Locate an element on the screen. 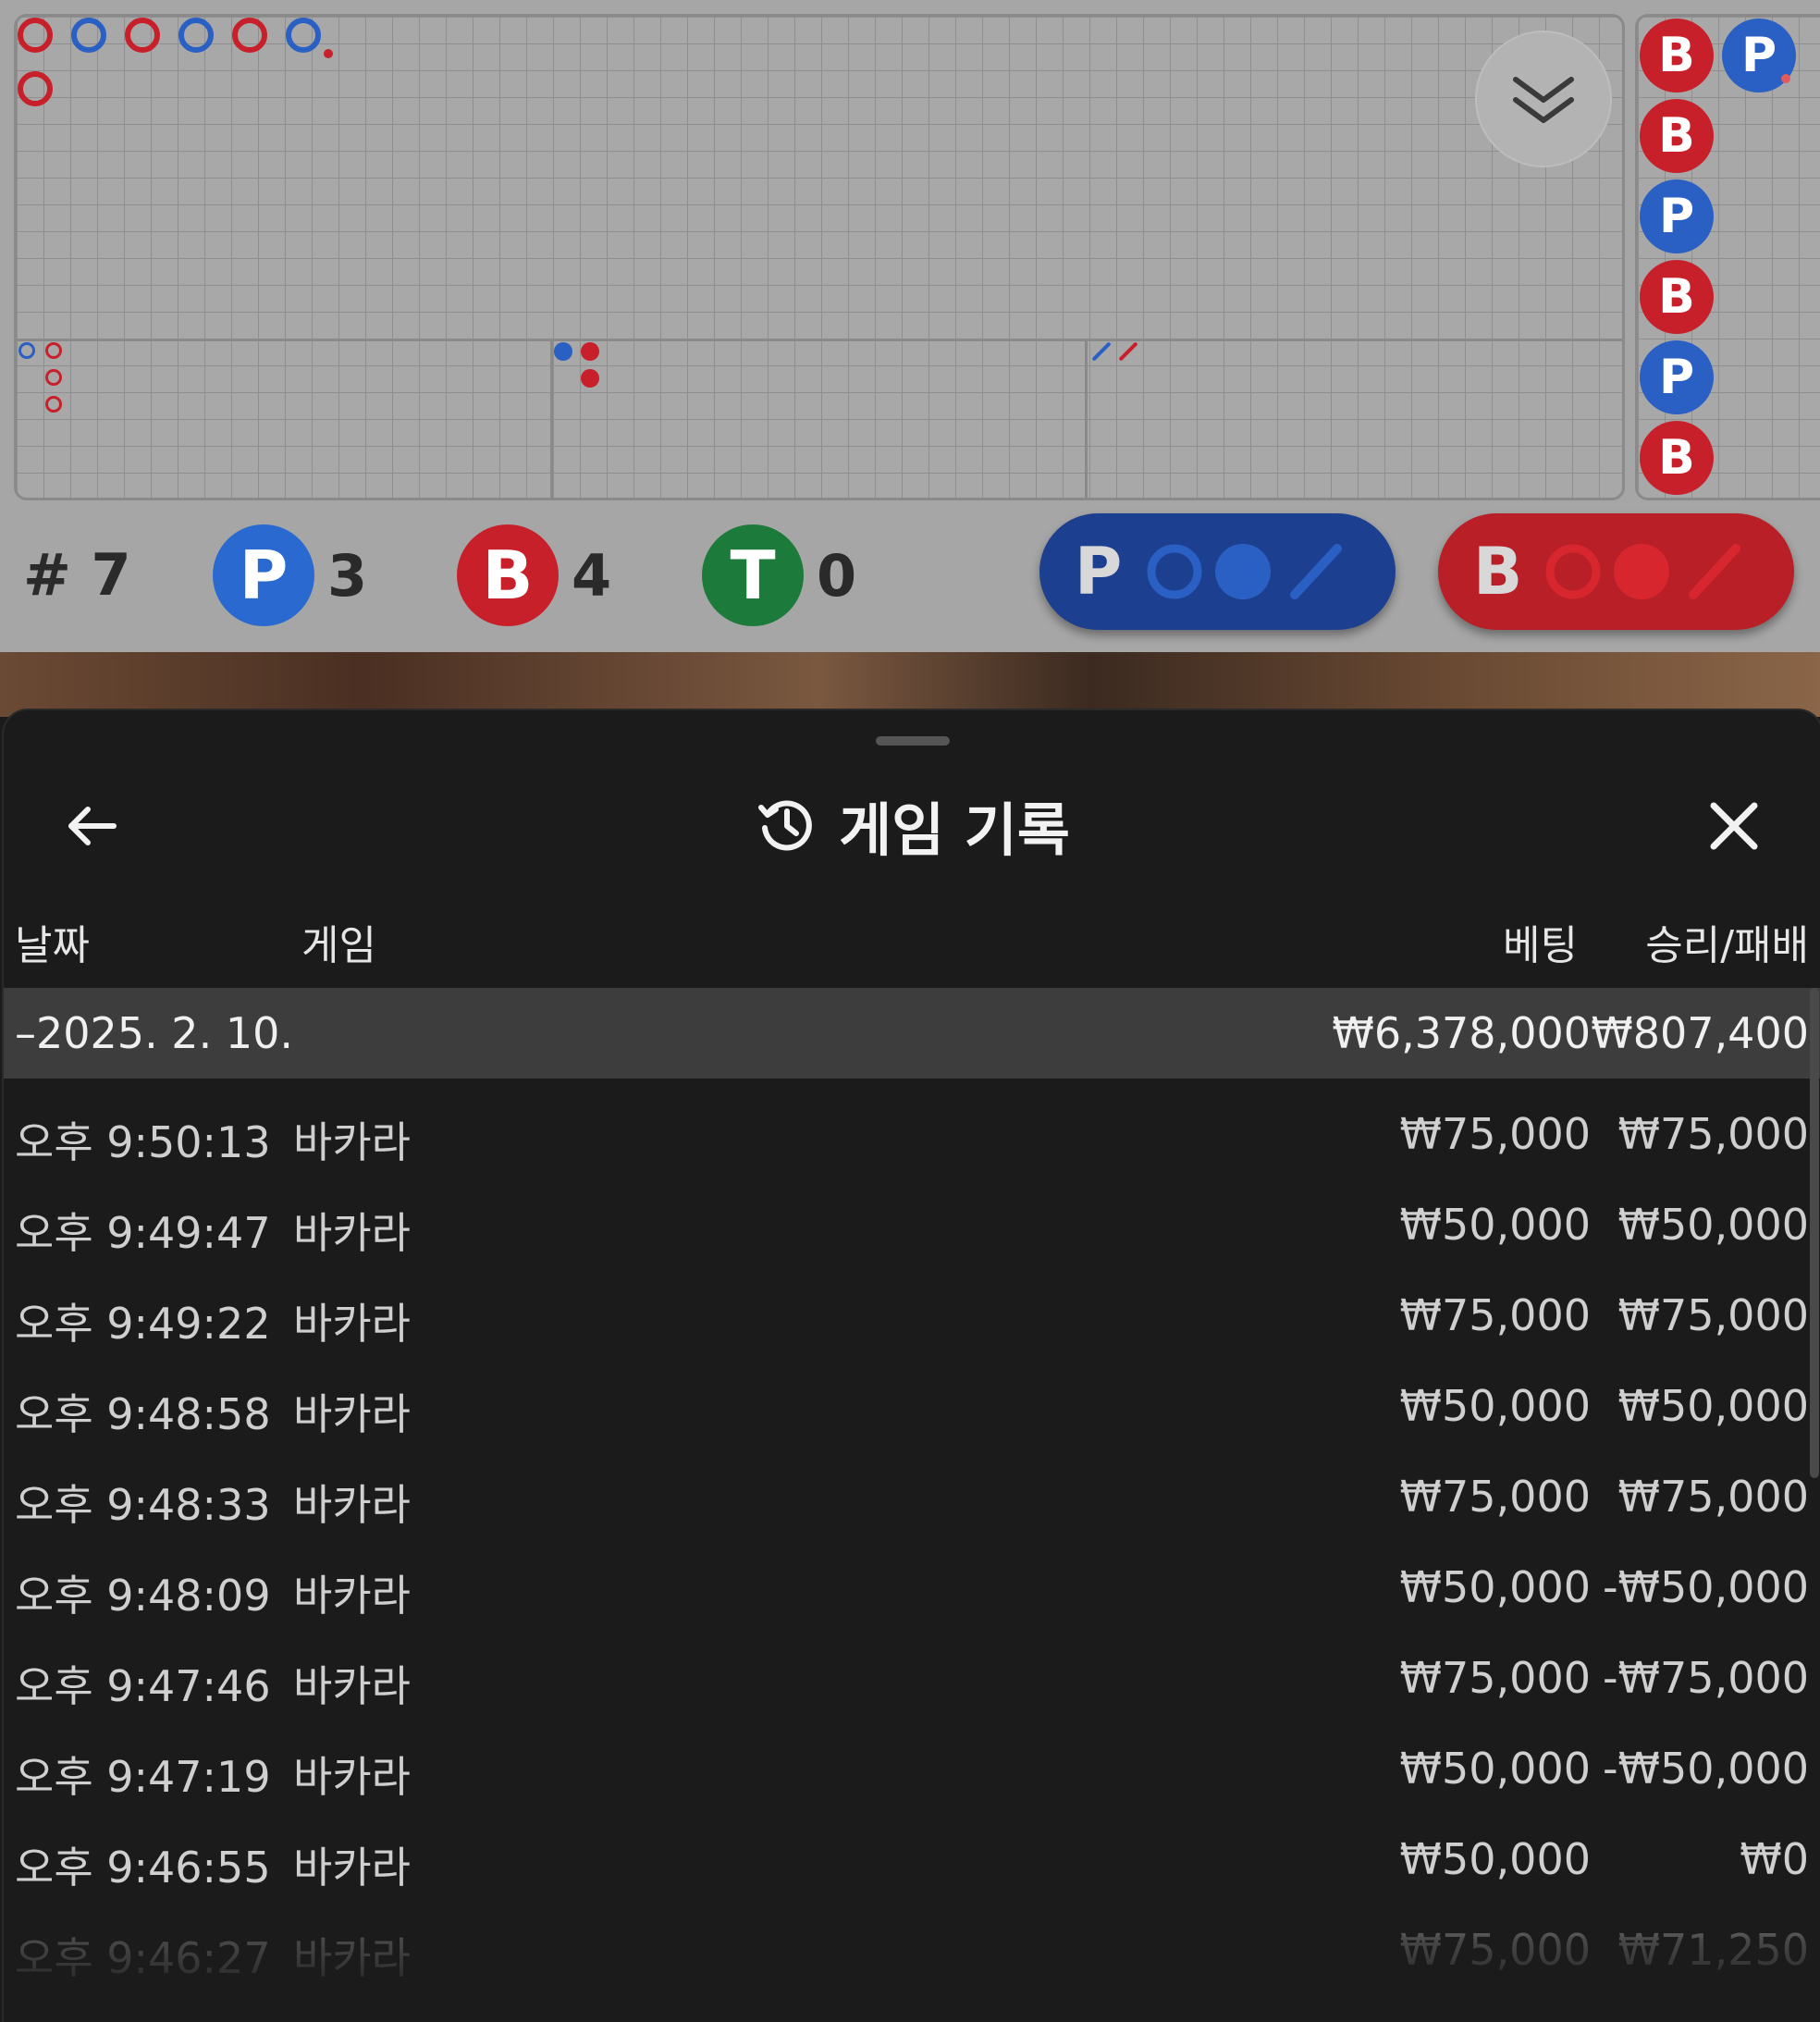 The image size is (1820, 2022). close-icon is located at coordinates (1734, 826).